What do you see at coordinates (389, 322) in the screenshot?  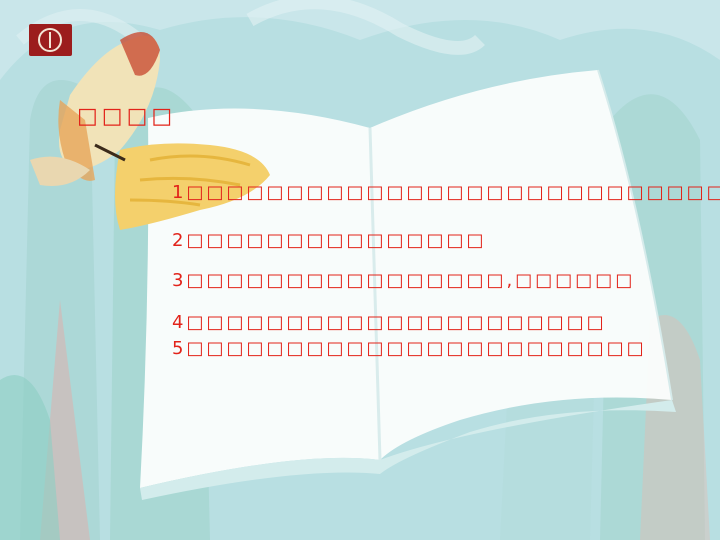 I see `list-item: 4□□□□□□□□□□□□□□□□□□□□□` at bounding box center [389, 322].